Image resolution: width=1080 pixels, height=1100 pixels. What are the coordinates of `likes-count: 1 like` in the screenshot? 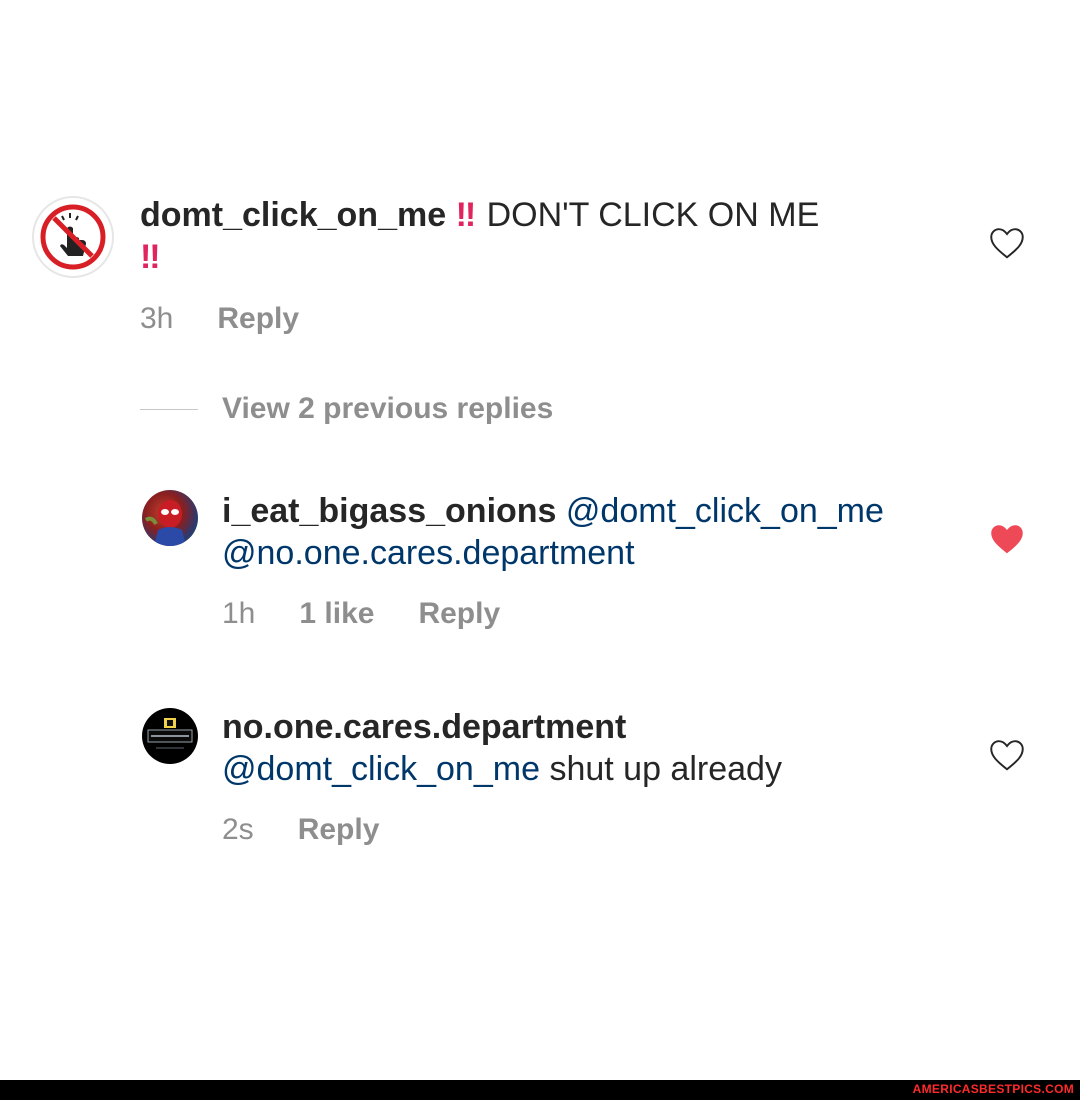 It's located at (336, 614).